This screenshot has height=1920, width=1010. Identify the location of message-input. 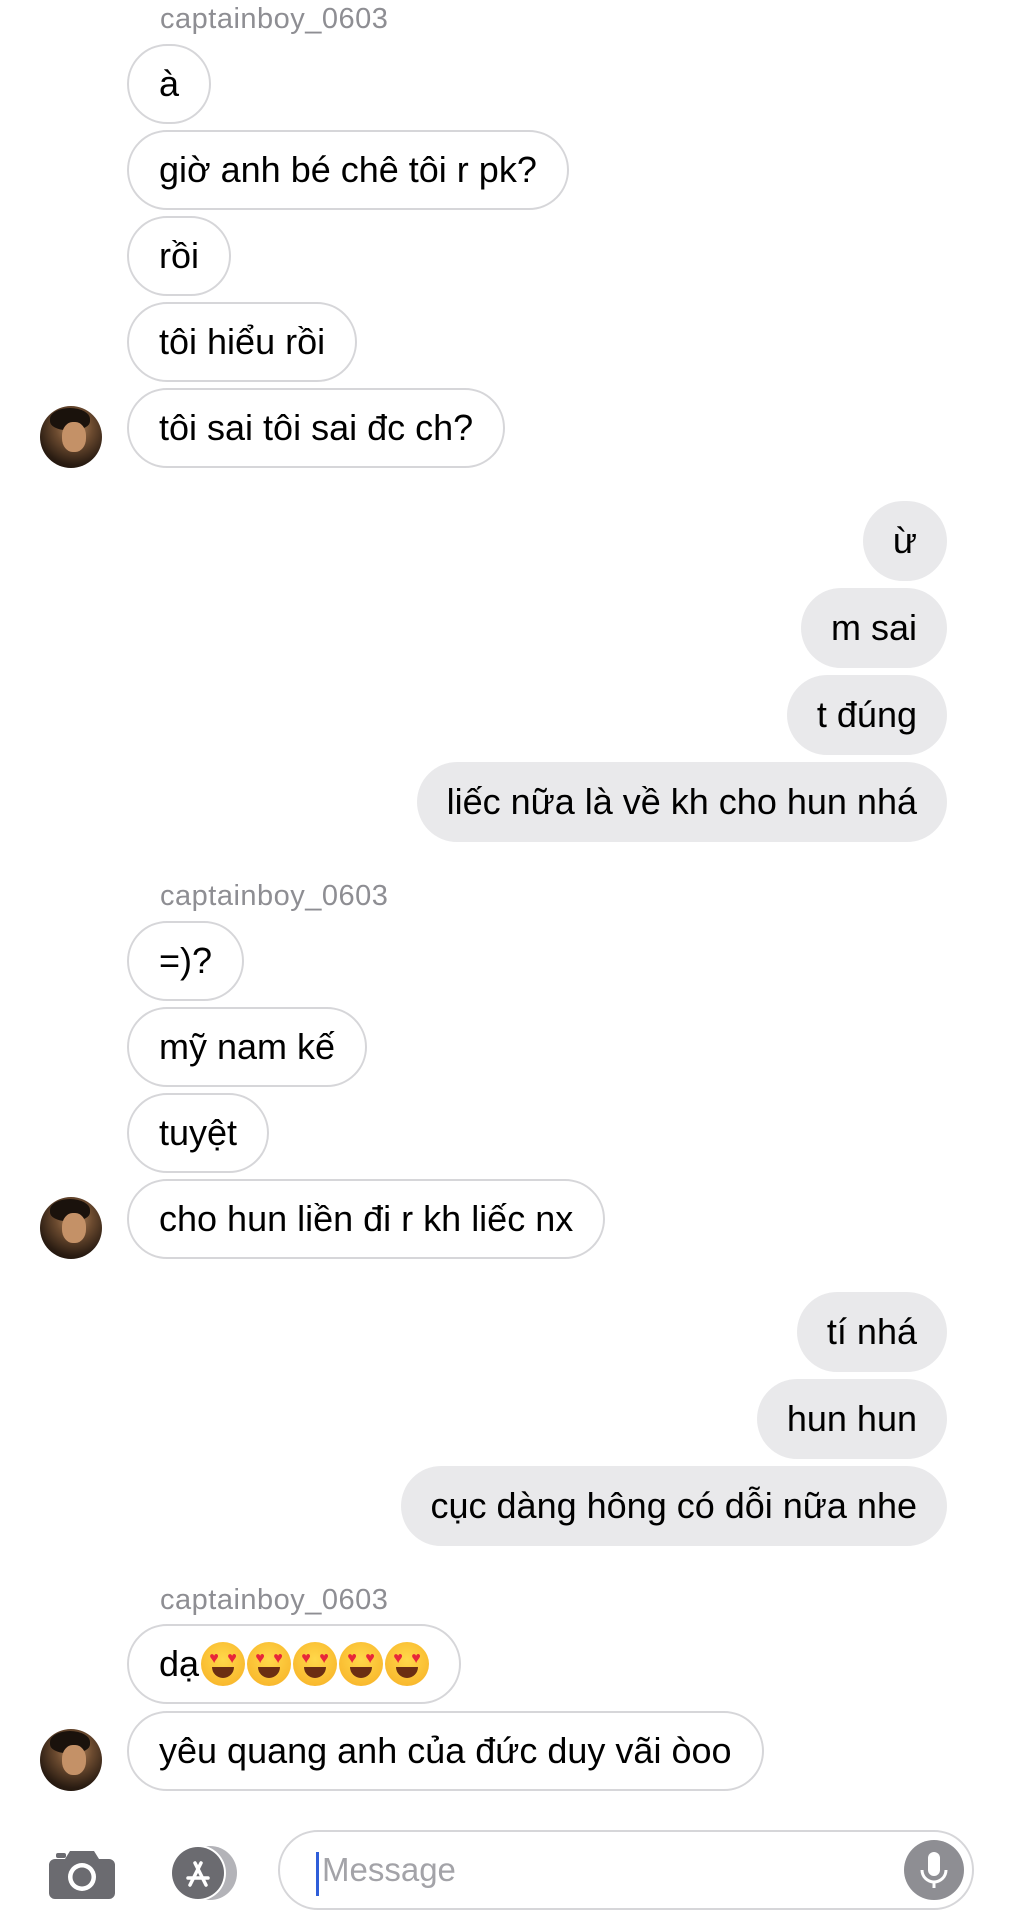
(582, 1870).